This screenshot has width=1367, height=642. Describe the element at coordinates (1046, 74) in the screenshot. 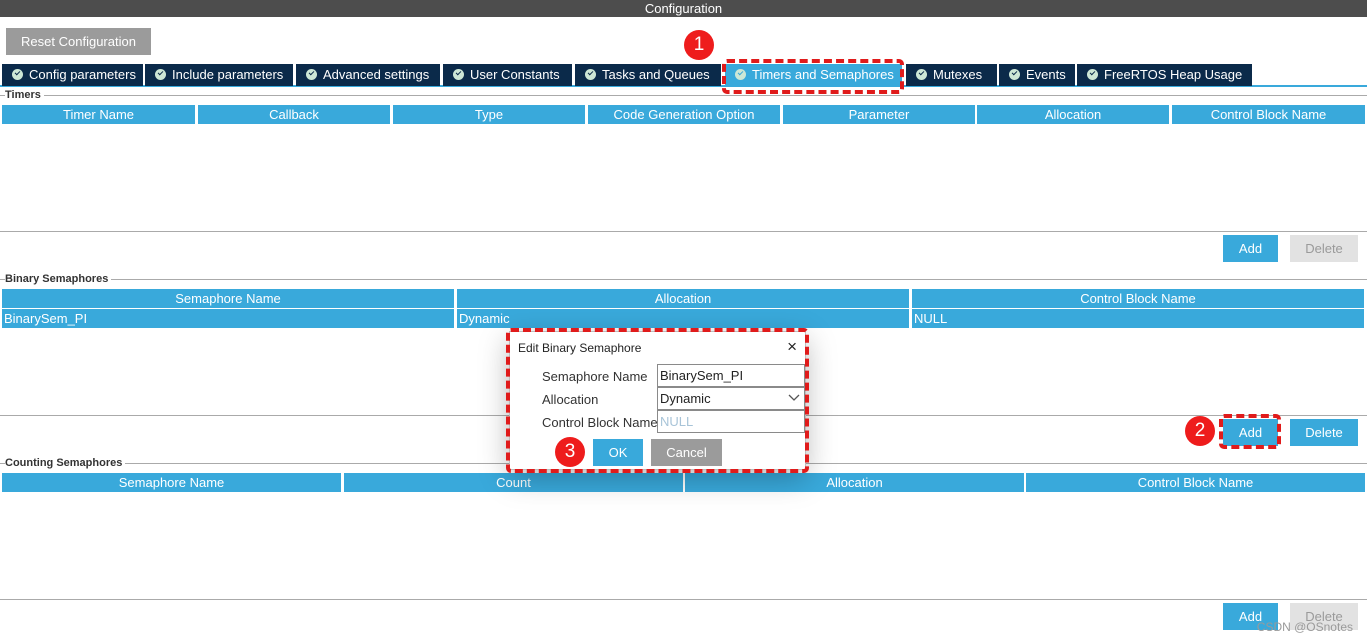

I see `tab-label: Events` at that location.